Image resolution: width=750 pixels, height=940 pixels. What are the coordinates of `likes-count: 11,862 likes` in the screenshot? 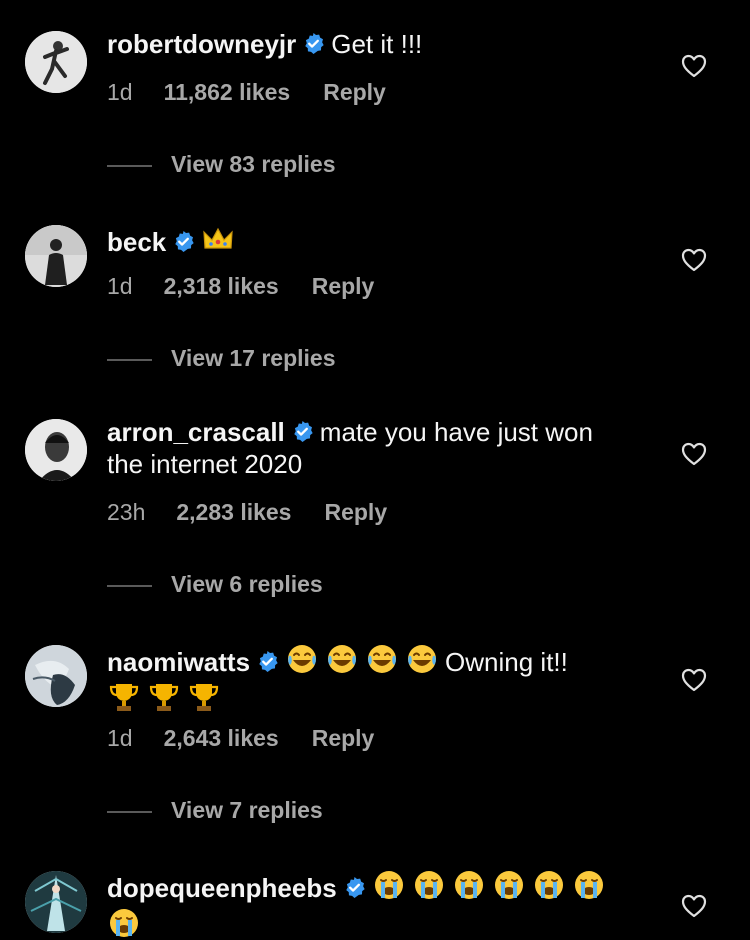 It's located at (227, 92).